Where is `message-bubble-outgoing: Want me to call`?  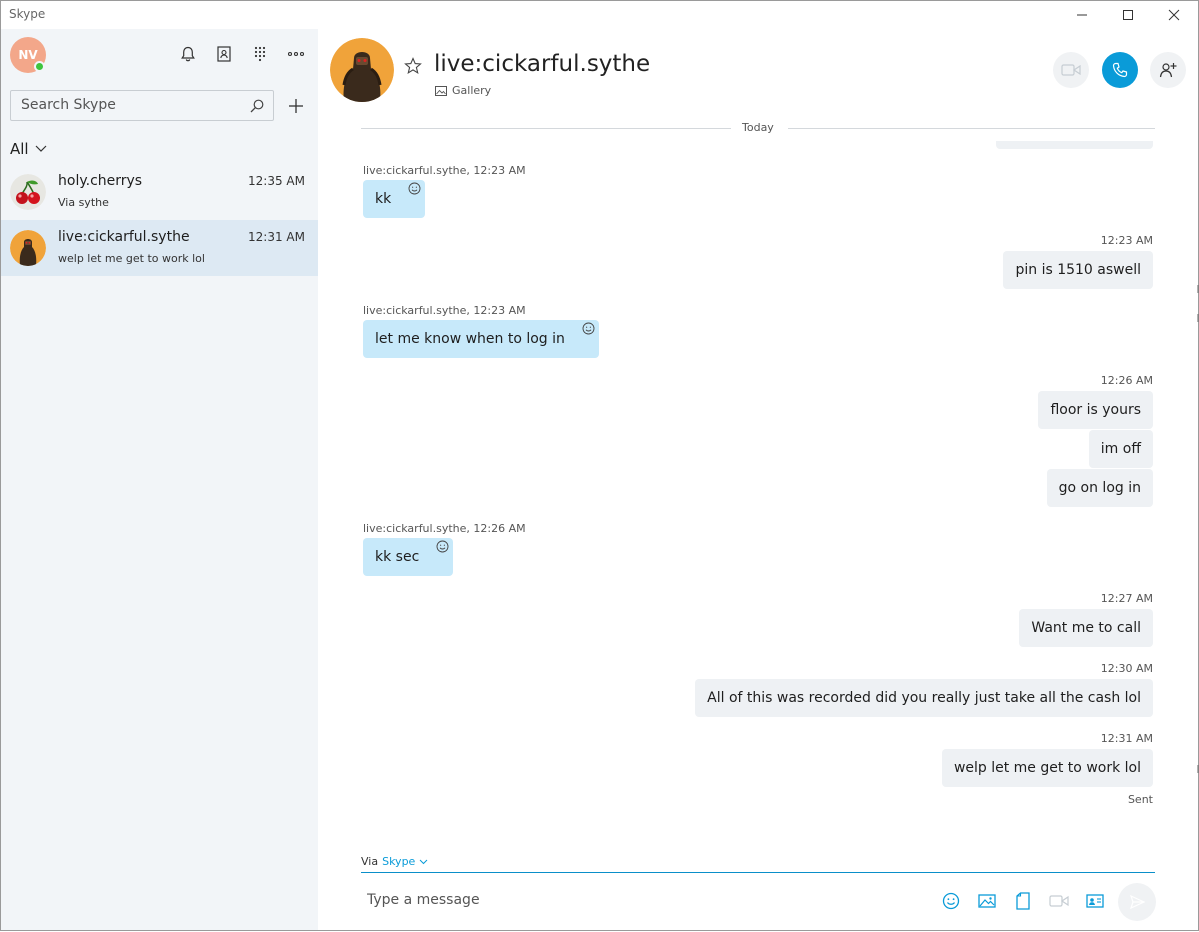 message-bubble-outgoing: Want me to call is located at coordinates (1086, 628).